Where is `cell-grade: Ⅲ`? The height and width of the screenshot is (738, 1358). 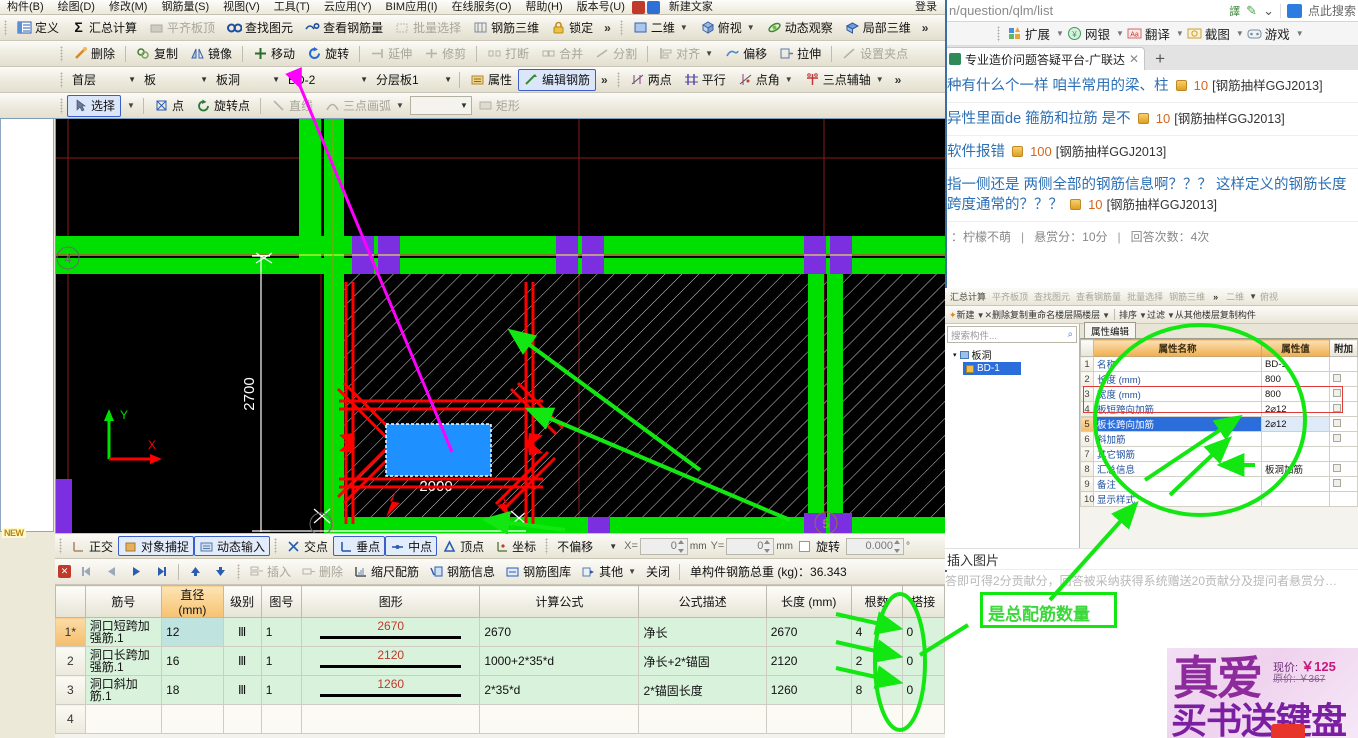
cell-grade: Ⅲ is located at coordinates (242, 661).